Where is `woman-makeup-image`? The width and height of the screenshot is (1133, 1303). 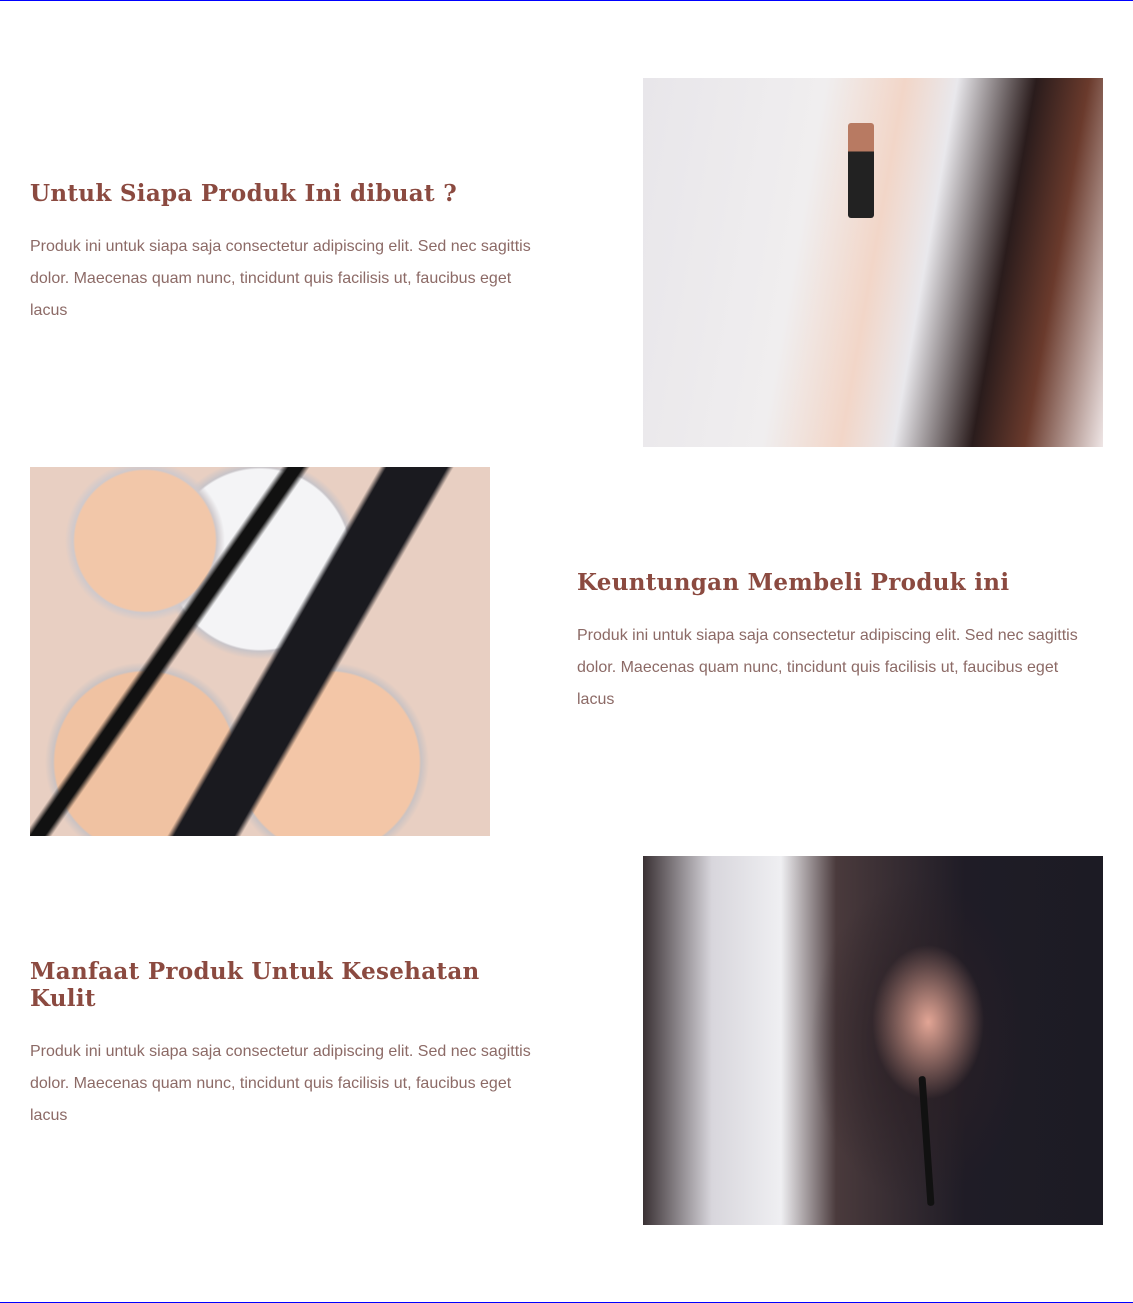
woman-makeup-image is located at coordinates (873, 1040).